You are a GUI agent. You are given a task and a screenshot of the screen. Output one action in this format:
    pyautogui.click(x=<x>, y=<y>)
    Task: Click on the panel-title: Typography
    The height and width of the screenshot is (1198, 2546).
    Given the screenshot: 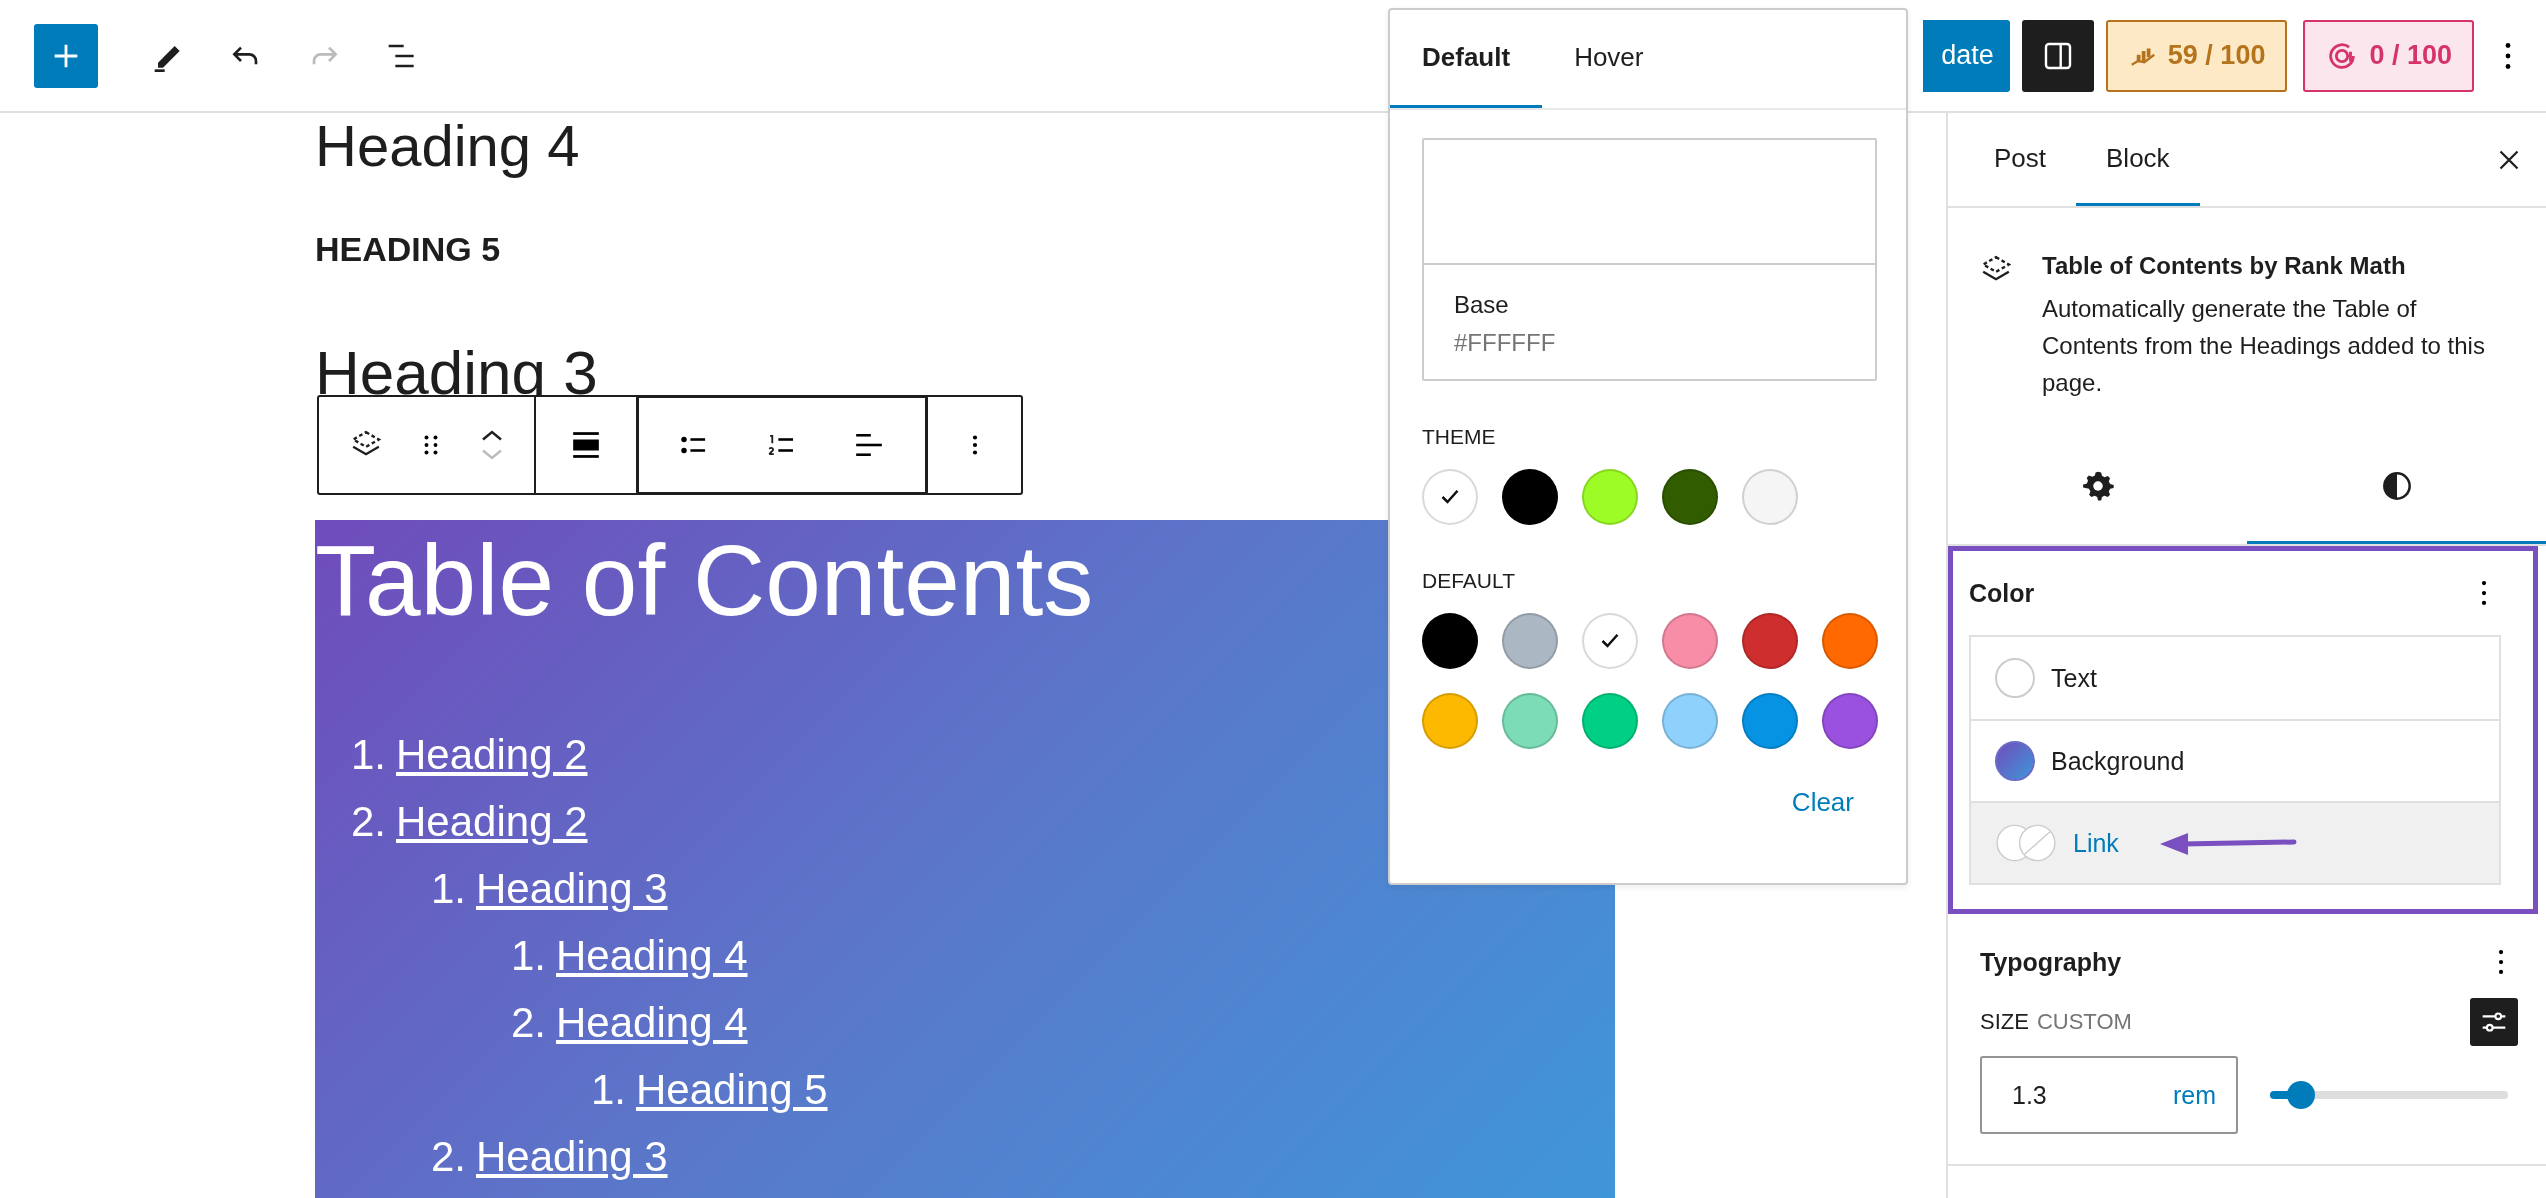 What is the action you would take?
    pyautogui.click(x=2051, y=962)
    